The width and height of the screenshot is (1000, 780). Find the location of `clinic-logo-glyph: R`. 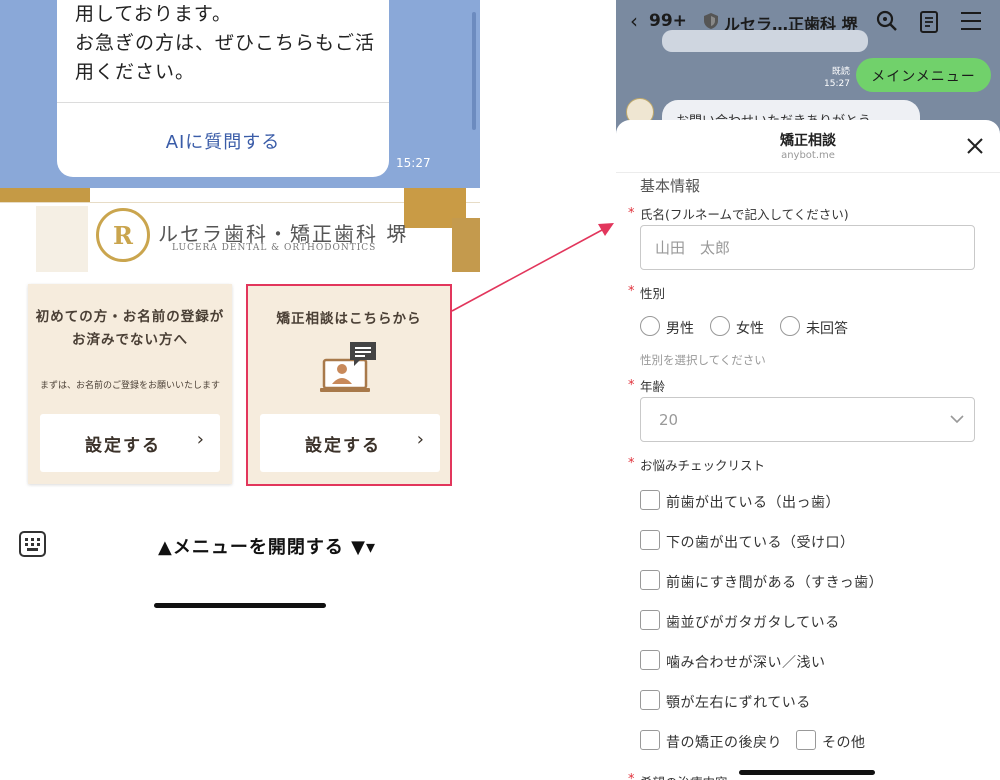

clinic-logo-glyph: R is located at coordinates (123, 235).